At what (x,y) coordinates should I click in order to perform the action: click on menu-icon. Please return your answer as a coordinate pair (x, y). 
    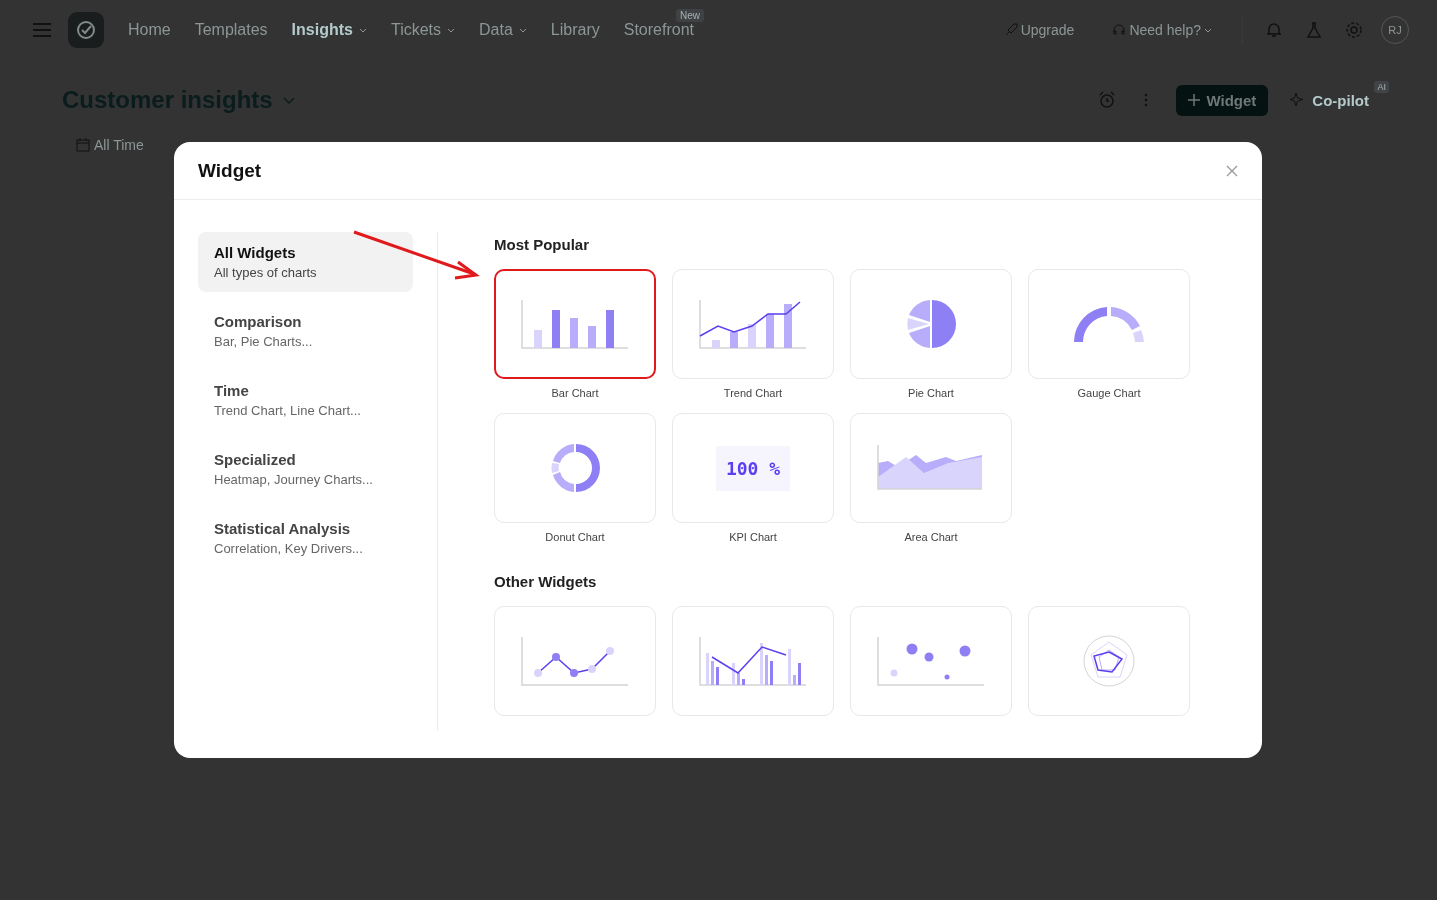
    Looking at the image, I should click on (42, 30).